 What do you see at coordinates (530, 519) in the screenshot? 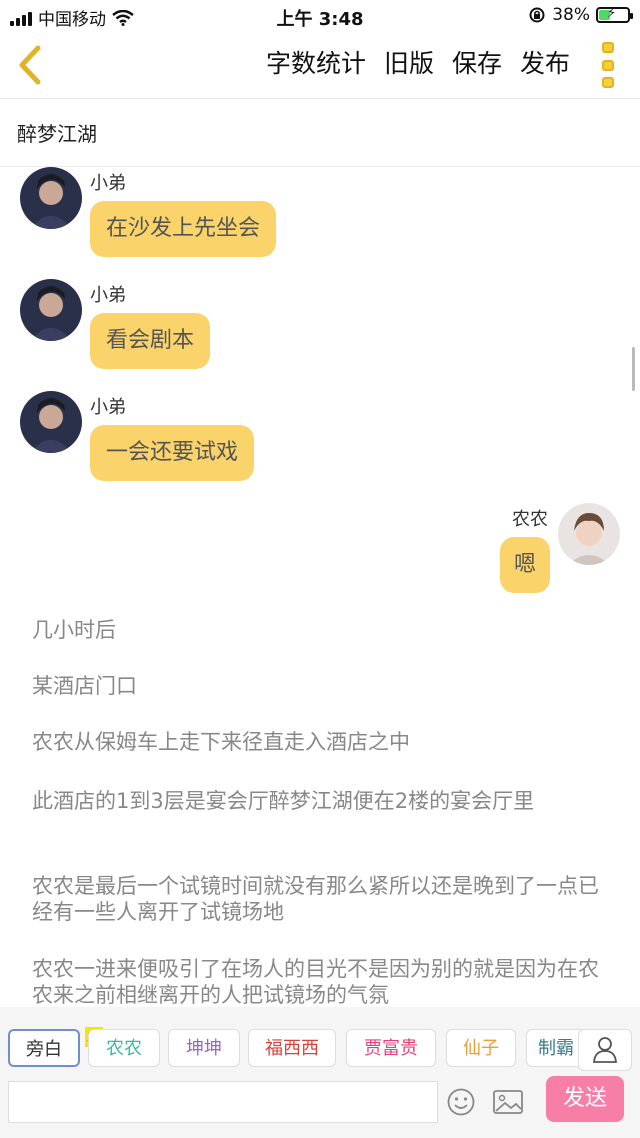
I see `speaker-name: 农农` at bounding box center [530, 519].